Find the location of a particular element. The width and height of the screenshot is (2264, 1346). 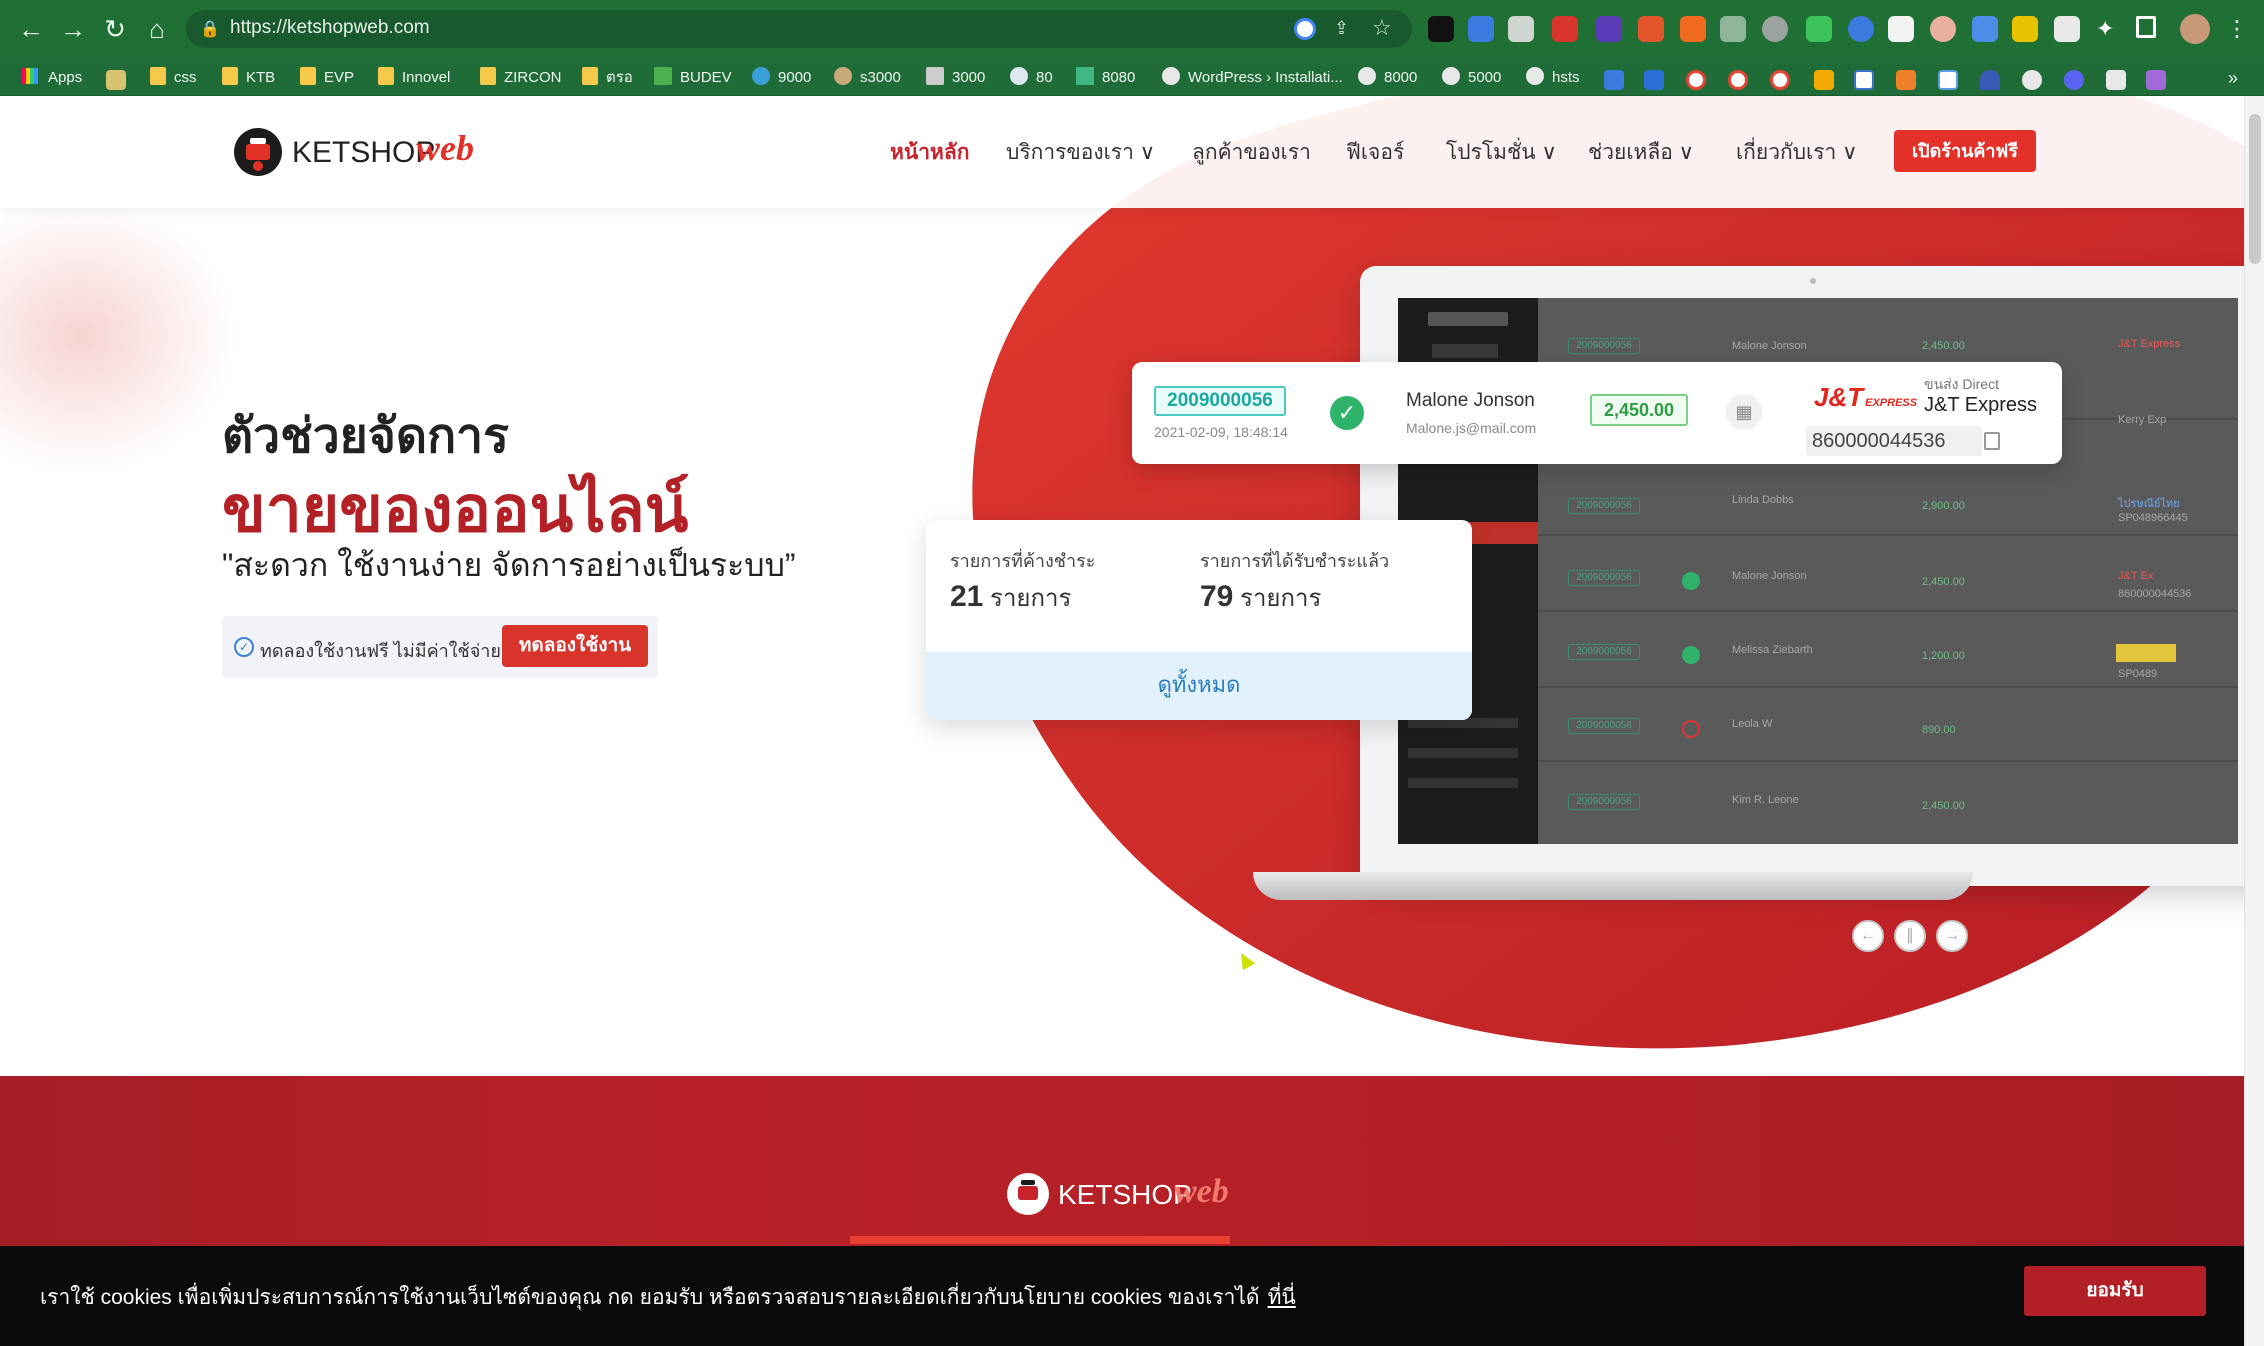

nav-services: บริการของเรา ∨ is located at coordinates (1080, 152).